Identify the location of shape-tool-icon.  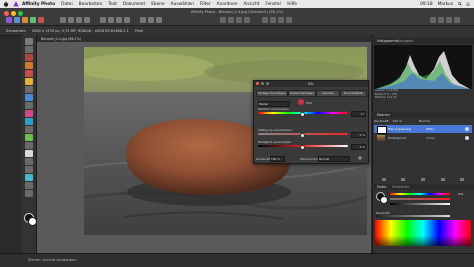
(29, 177).